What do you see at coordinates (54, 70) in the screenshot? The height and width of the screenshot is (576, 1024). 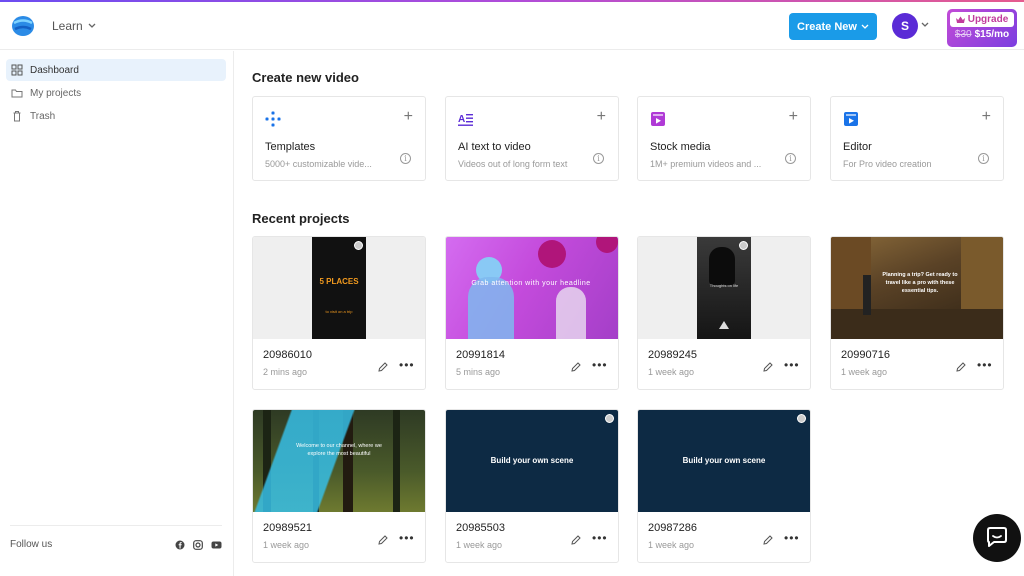 I see `sidebar-item-label: Dashboard` at bounding box center [54, 70].